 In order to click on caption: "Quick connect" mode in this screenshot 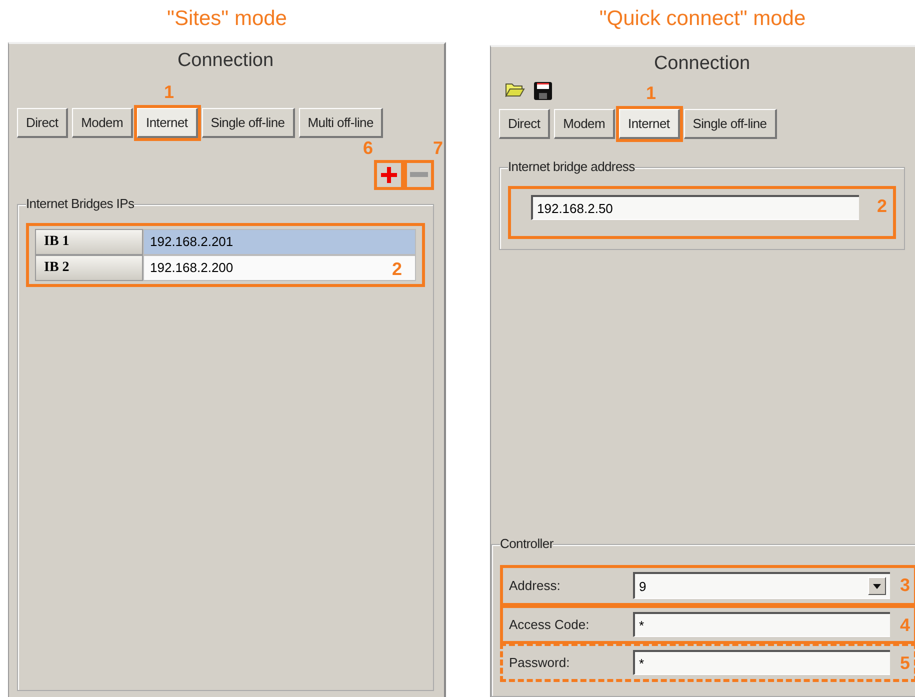, I will do `click(702, 19)`.